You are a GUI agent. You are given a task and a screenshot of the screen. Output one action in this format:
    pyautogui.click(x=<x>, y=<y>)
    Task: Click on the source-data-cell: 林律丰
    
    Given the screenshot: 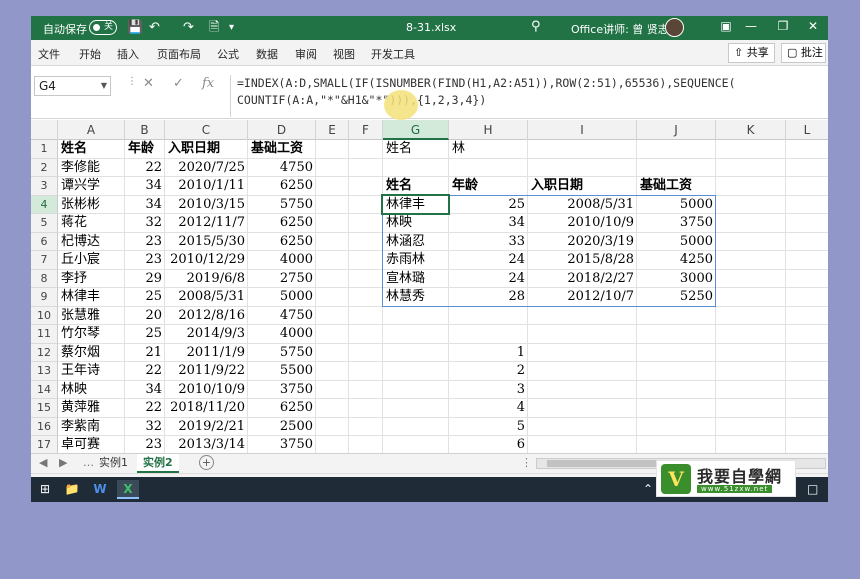 What is the action you would take?
    pyautogui.click(x=91, y=297)
    